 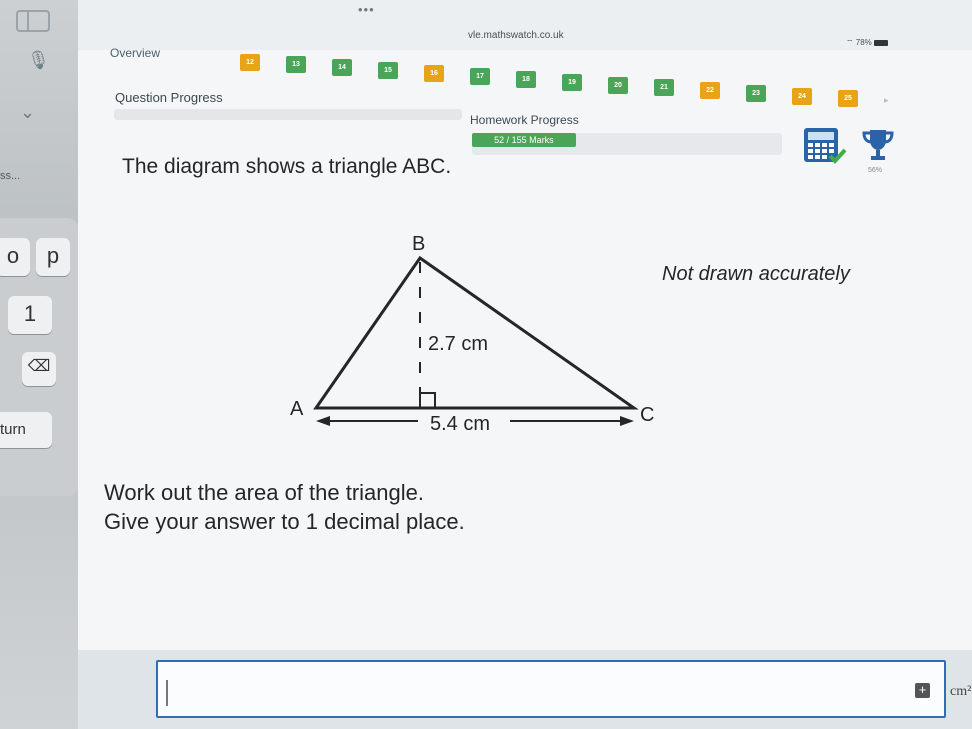 I want to click on delete-key-icon: ⌫, so click(x=39, y=369).